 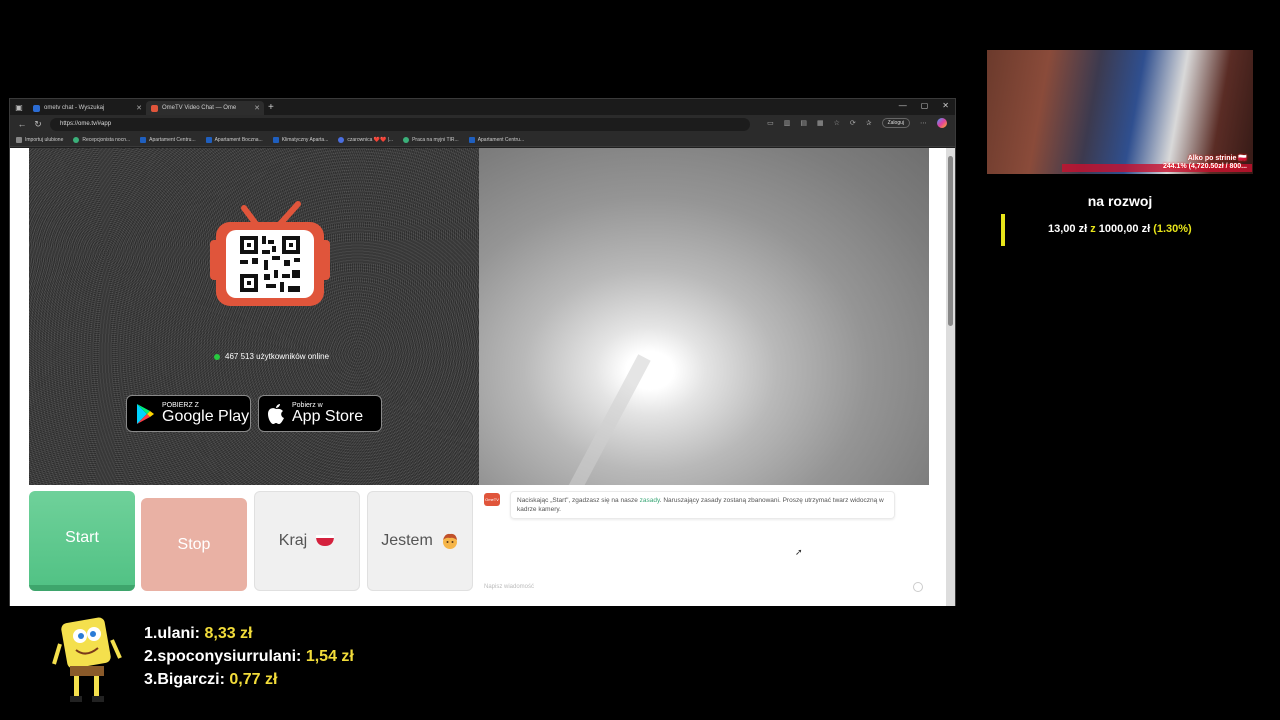 I want to click on back-icon: ←, so click(x=22, y=124).